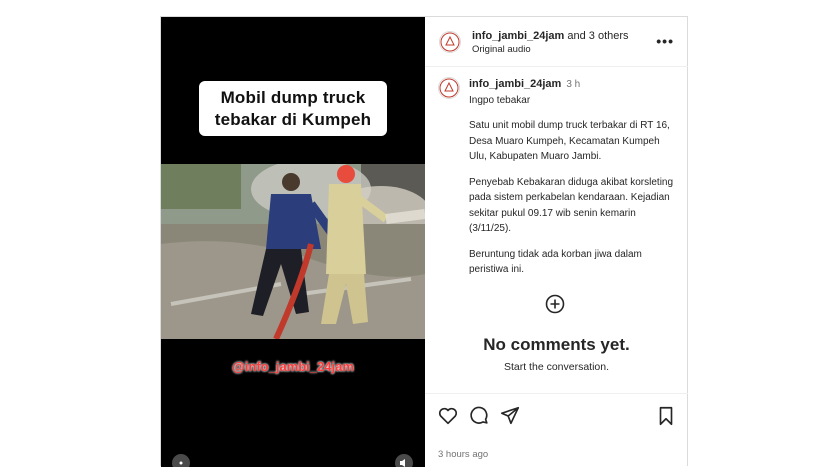  Describe the element at coordinates (450, 42) in the screenshot. I see `avatar` at that location.